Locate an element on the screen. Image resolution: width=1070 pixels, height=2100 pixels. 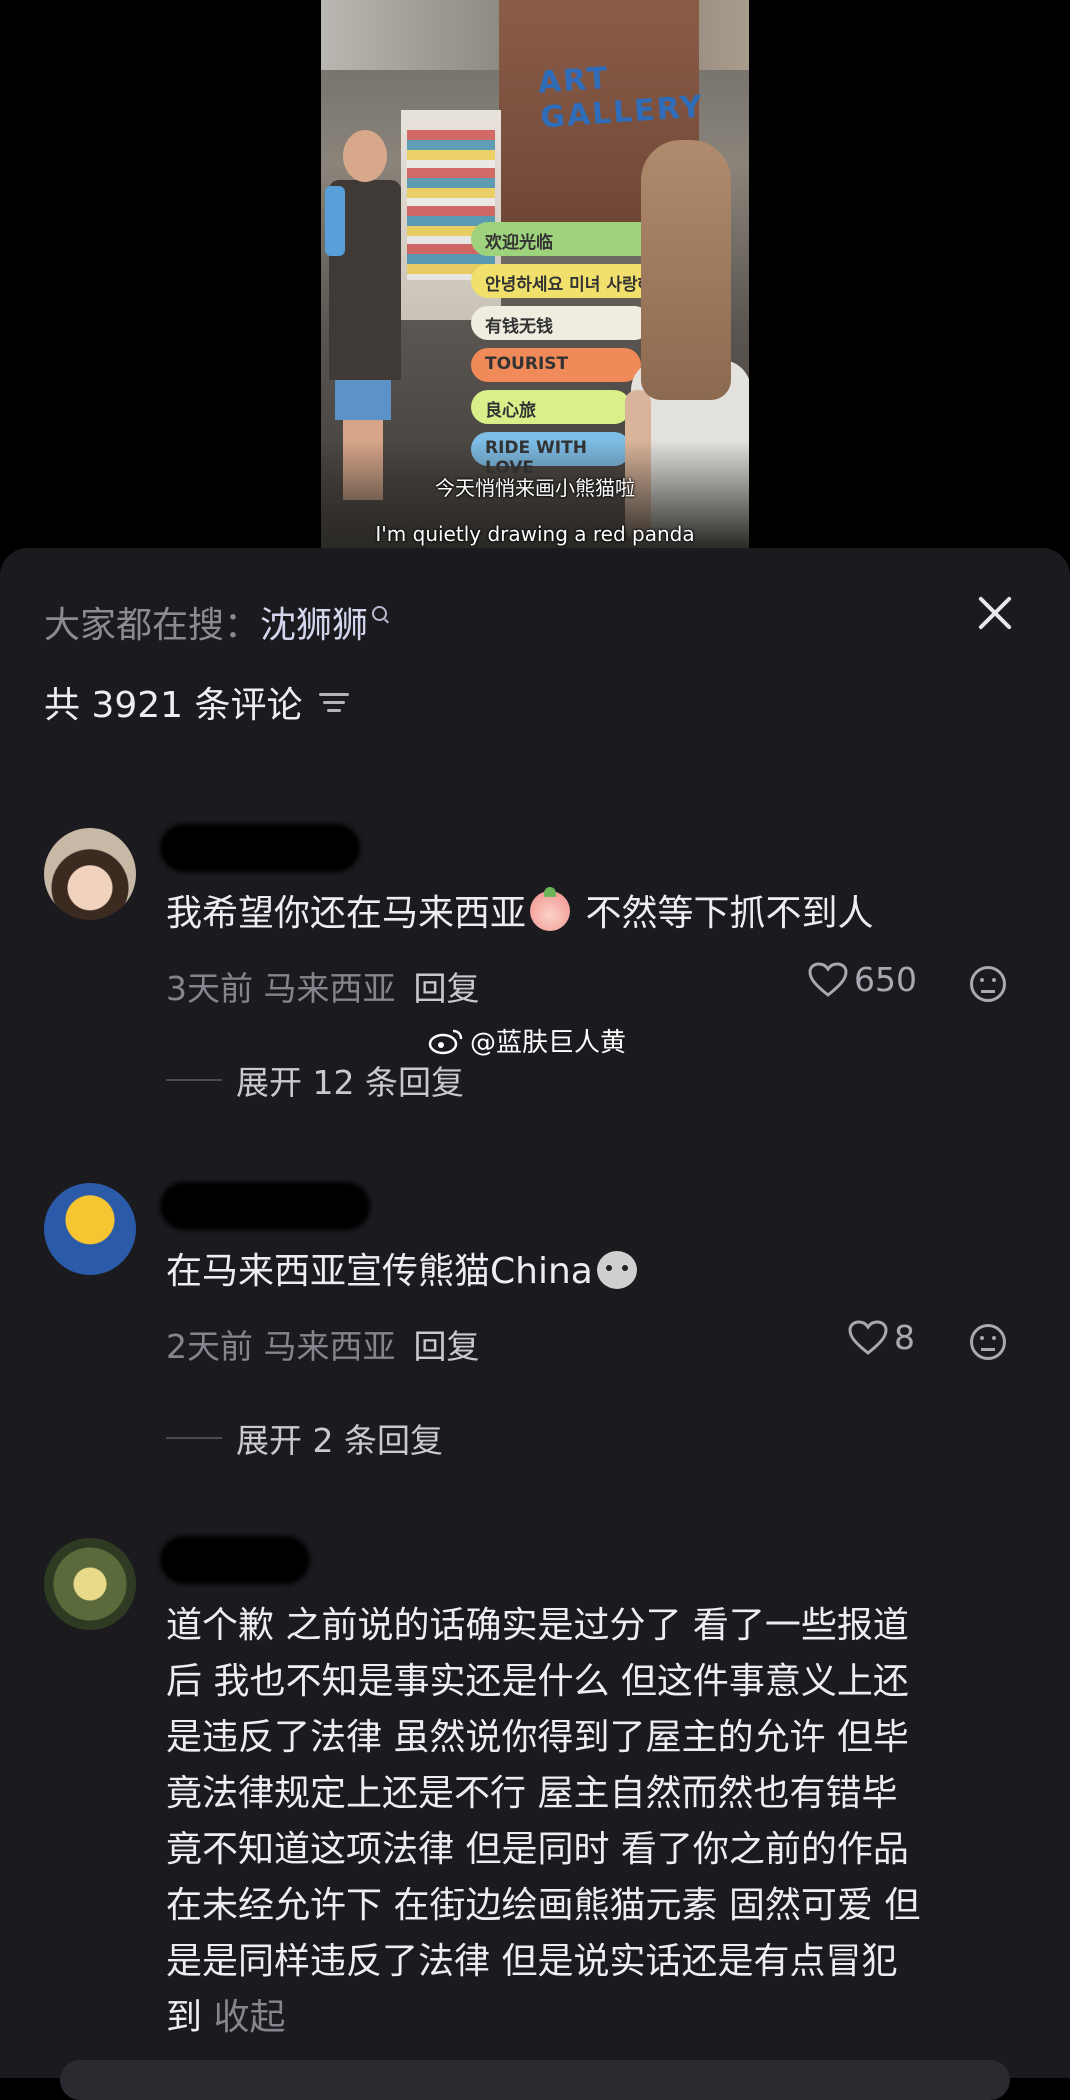
subtitle-chinese: 今天悄悄来画小熊猫啦 is located at coordinates (535, 488).